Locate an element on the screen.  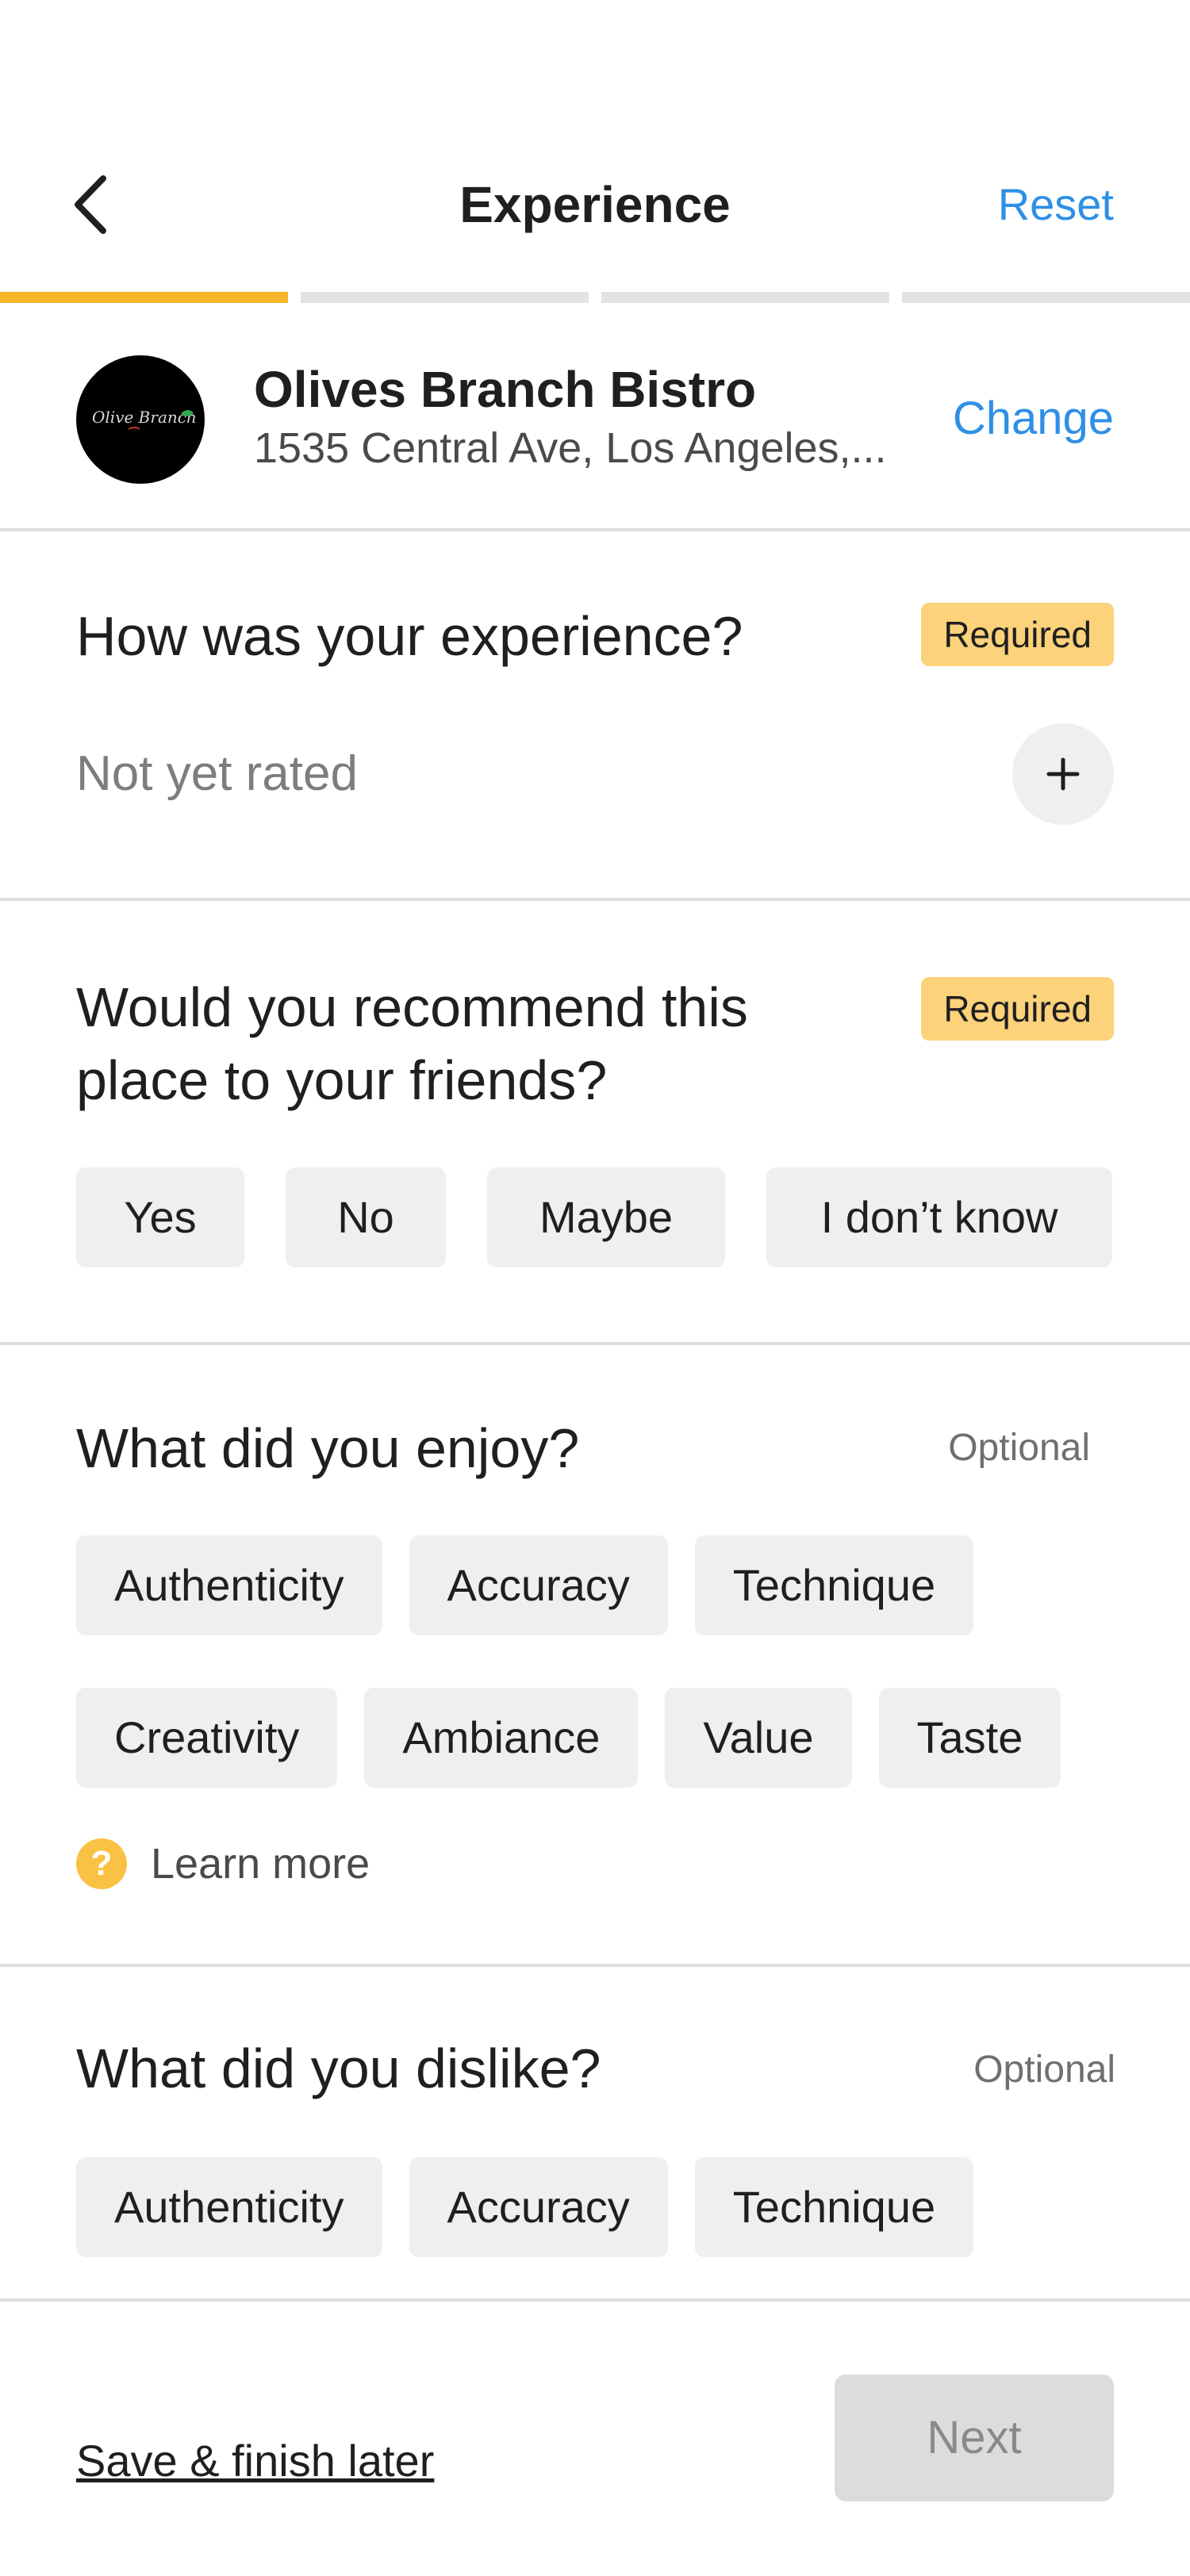
back-button is located at coordinates (90, 205).